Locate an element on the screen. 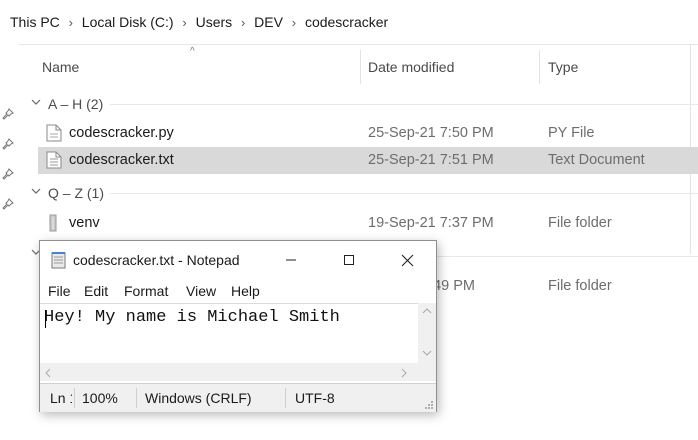 Image resolution: width=698 pixels, height=440 pixels. menu-view: View is located at coordinates (201, 291).